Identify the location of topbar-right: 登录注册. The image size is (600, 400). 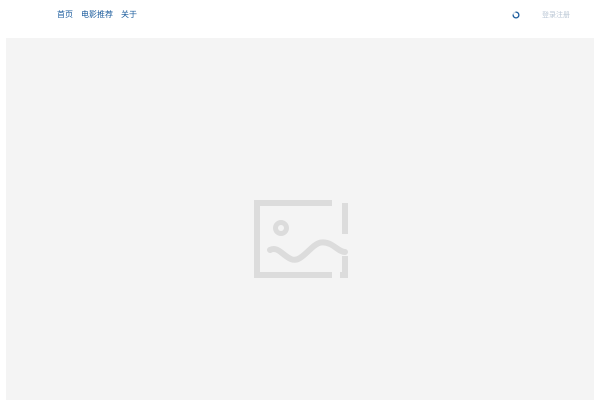
(541, 15).